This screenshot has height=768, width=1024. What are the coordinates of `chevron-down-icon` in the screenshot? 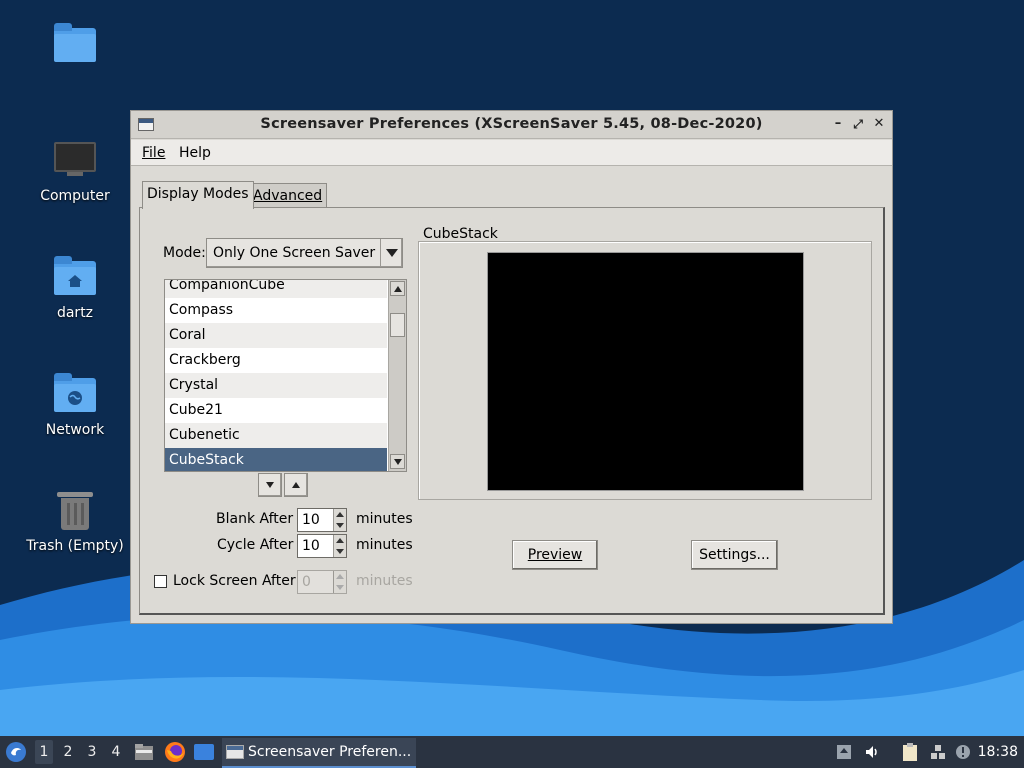 It's located at (391, 253).